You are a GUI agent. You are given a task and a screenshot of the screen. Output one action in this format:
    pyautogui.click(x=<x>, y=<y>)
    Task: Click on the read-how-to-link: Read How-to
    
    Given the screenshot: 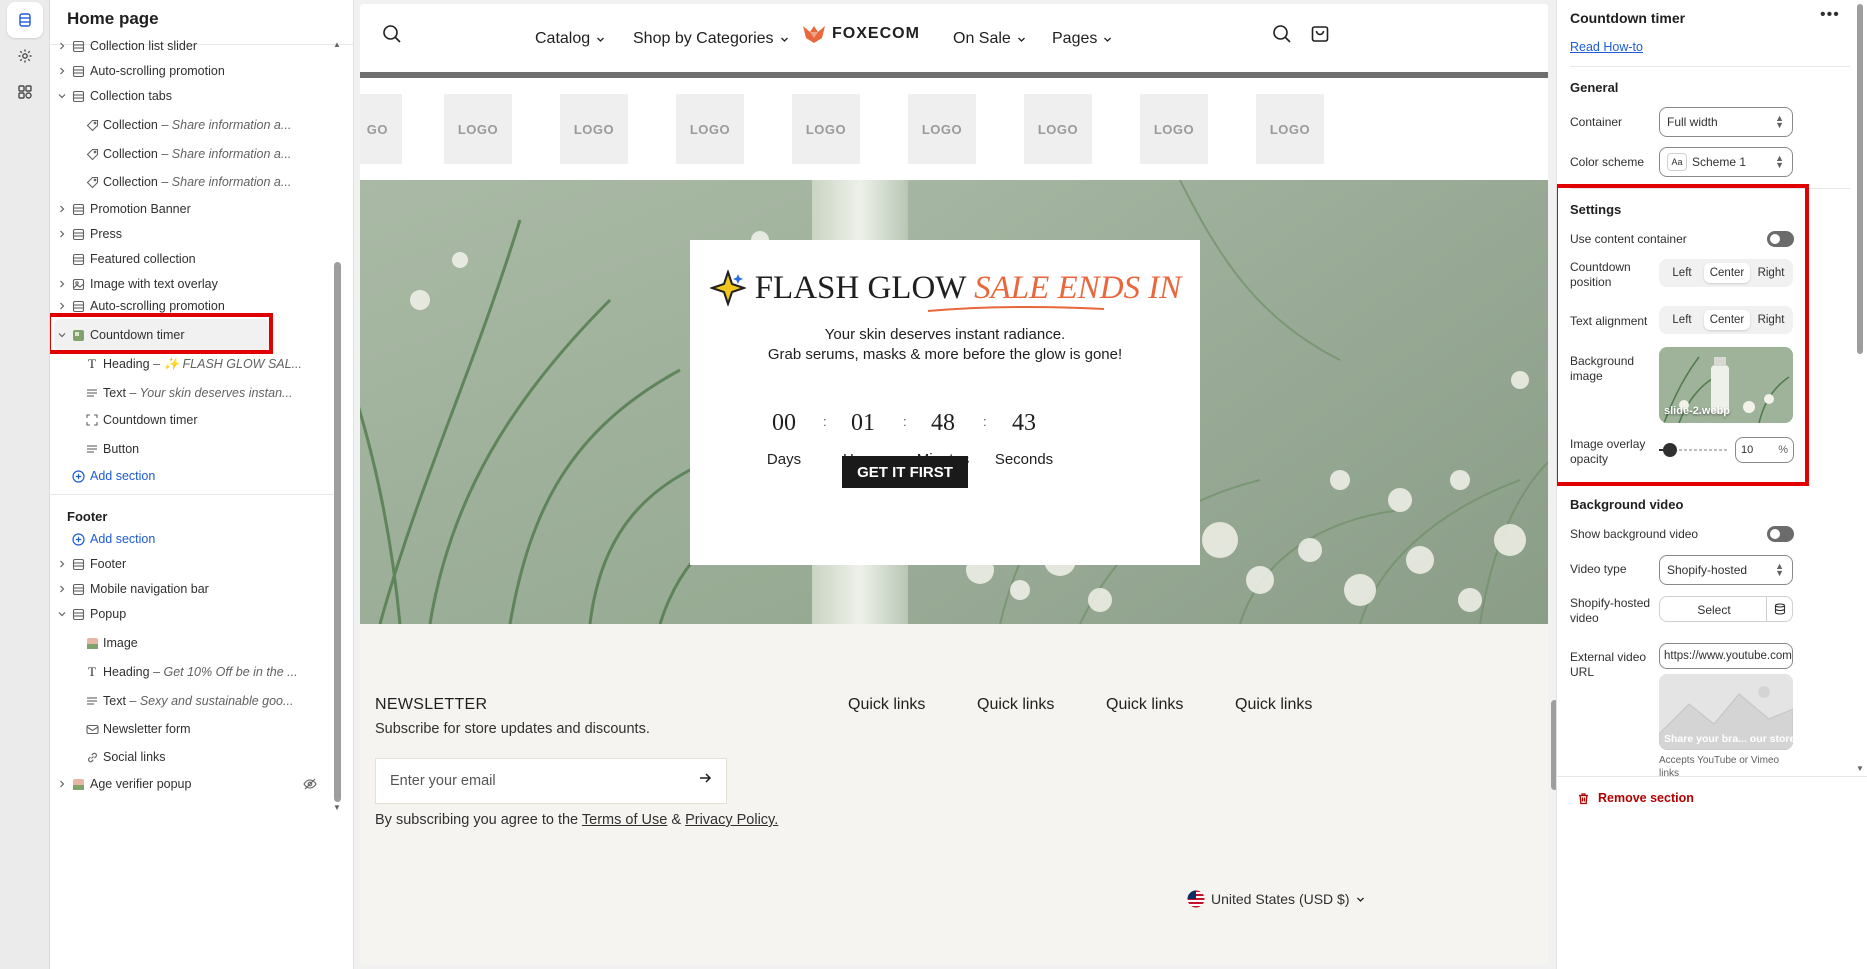 What is the action you would take?
    pyautogui.click(x=1606, y=47)
    